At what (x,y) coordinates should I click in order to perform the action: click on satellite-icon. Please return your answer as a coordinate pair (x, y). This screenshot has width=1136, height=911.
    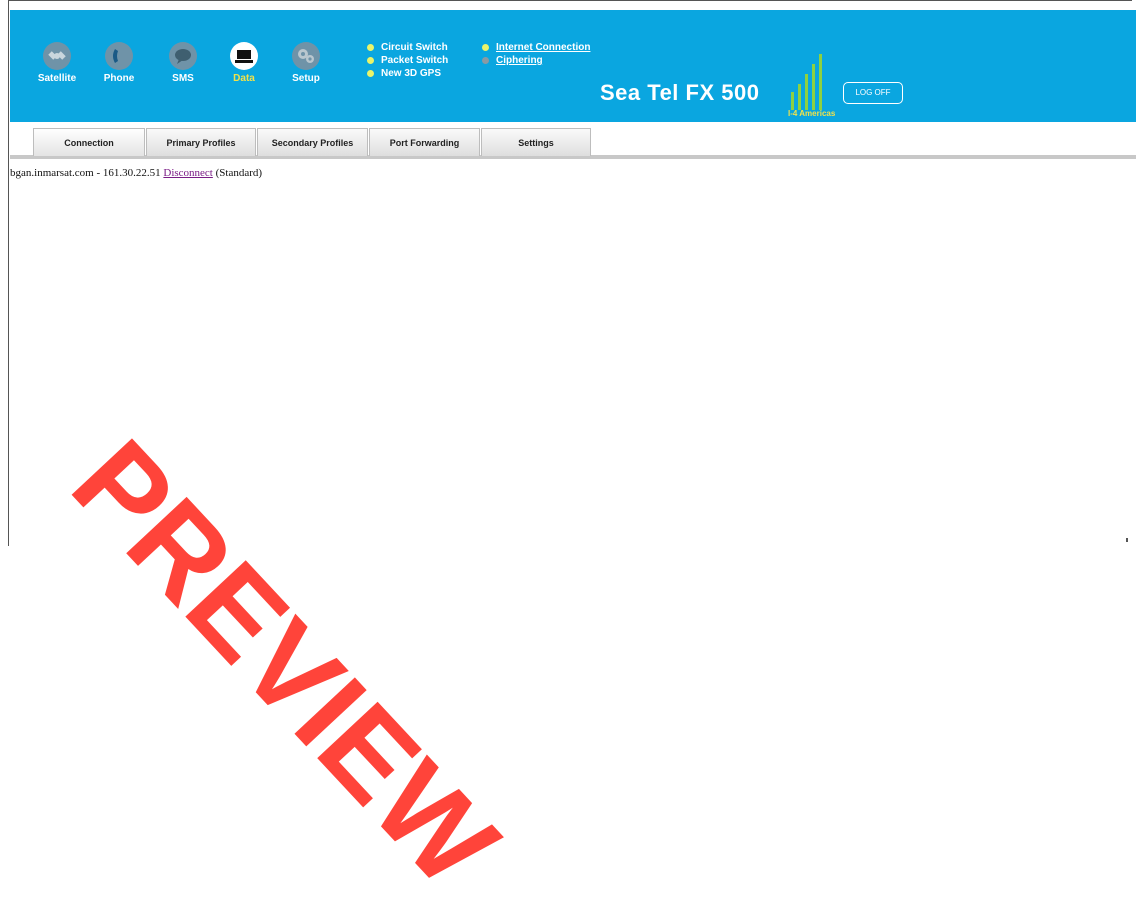
    Looking at the image, I should click on (57, 56).